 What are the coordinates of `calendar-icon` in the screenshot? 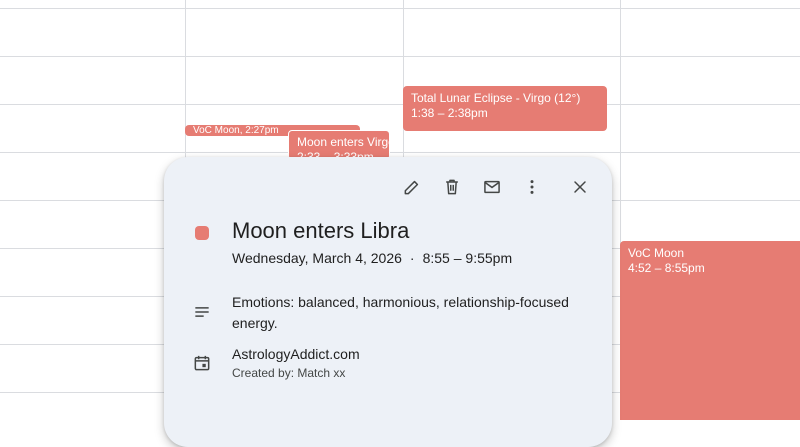 It's located at (202, 363).